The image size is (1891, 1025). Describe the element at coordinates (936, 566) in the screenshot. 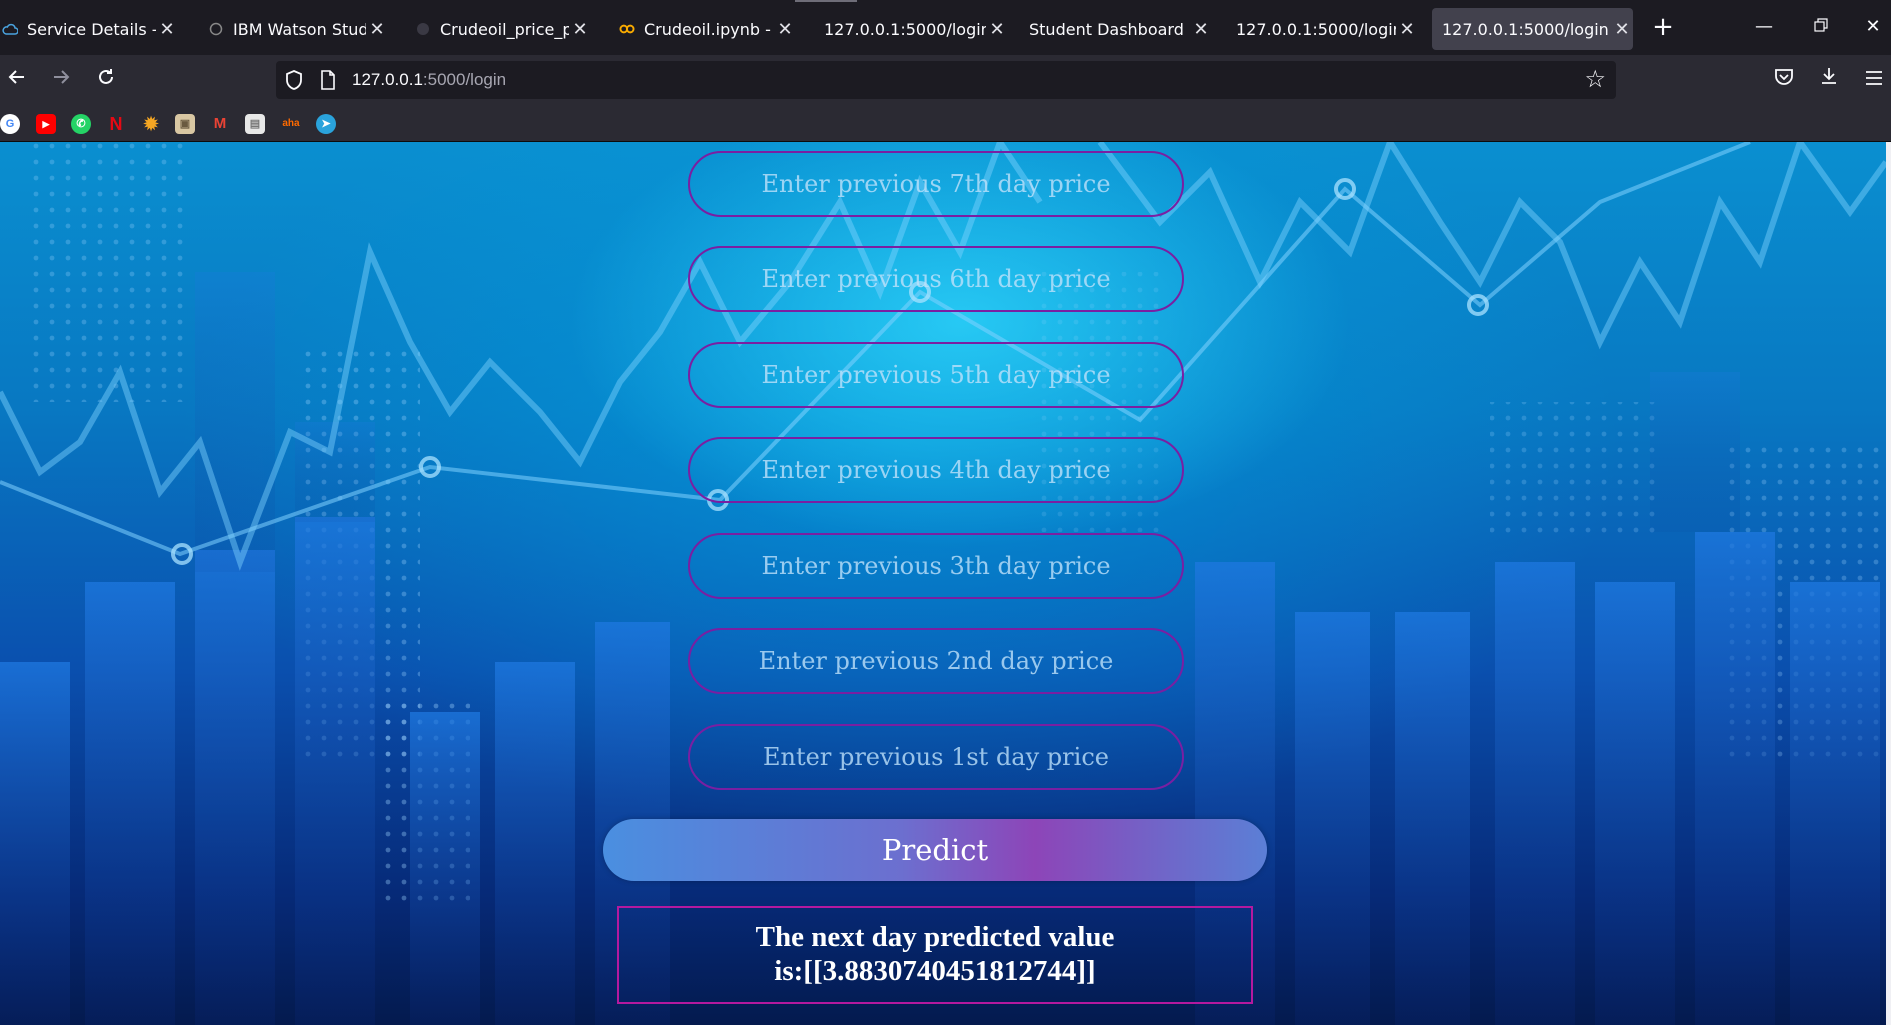

I see `day3-price-input` at that location.